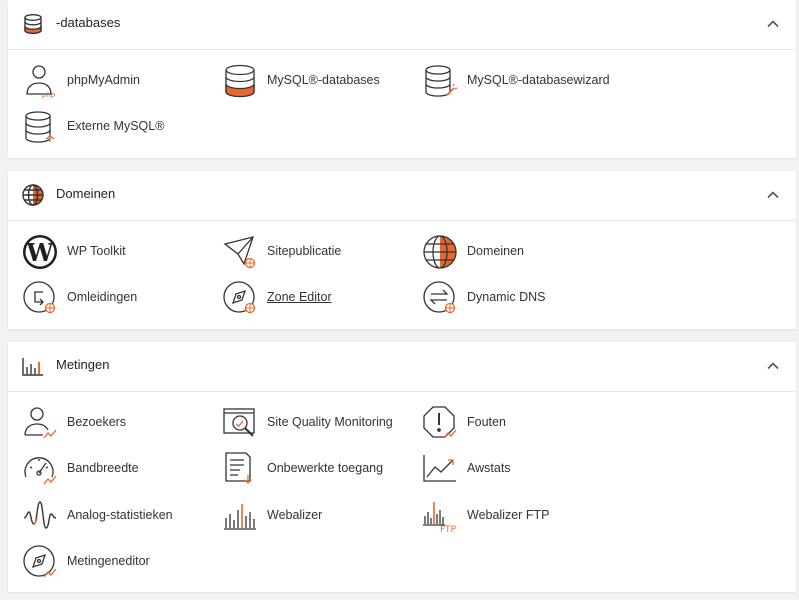  Describe the element at coordinates (108, 561) in the screenshot. I see `item-label: Metingeneditor` at that location.